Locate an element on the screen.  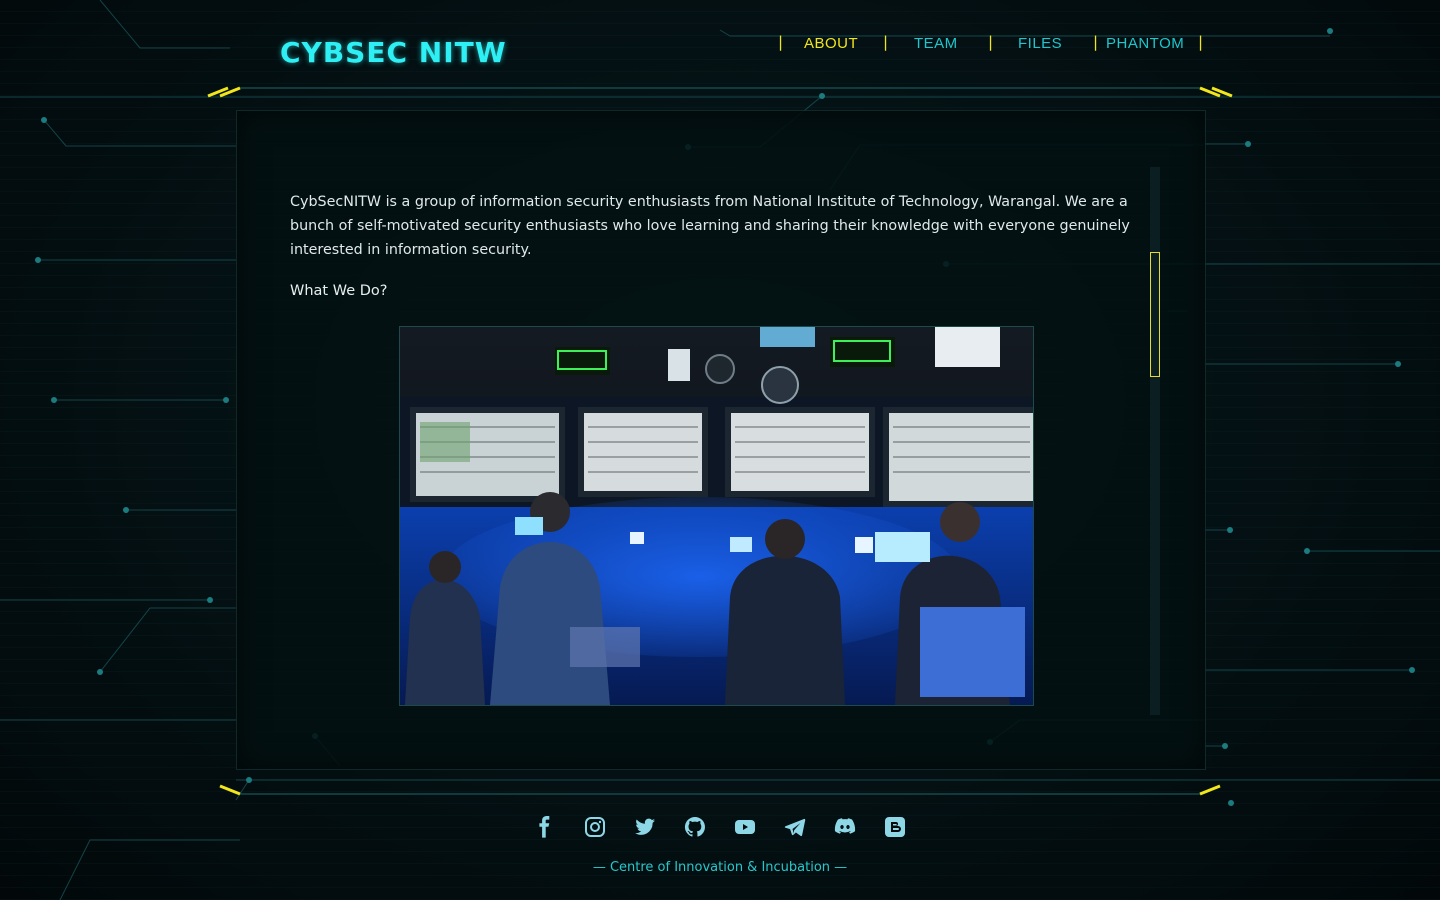
telegram-icon is located at coordinates (795, 827).